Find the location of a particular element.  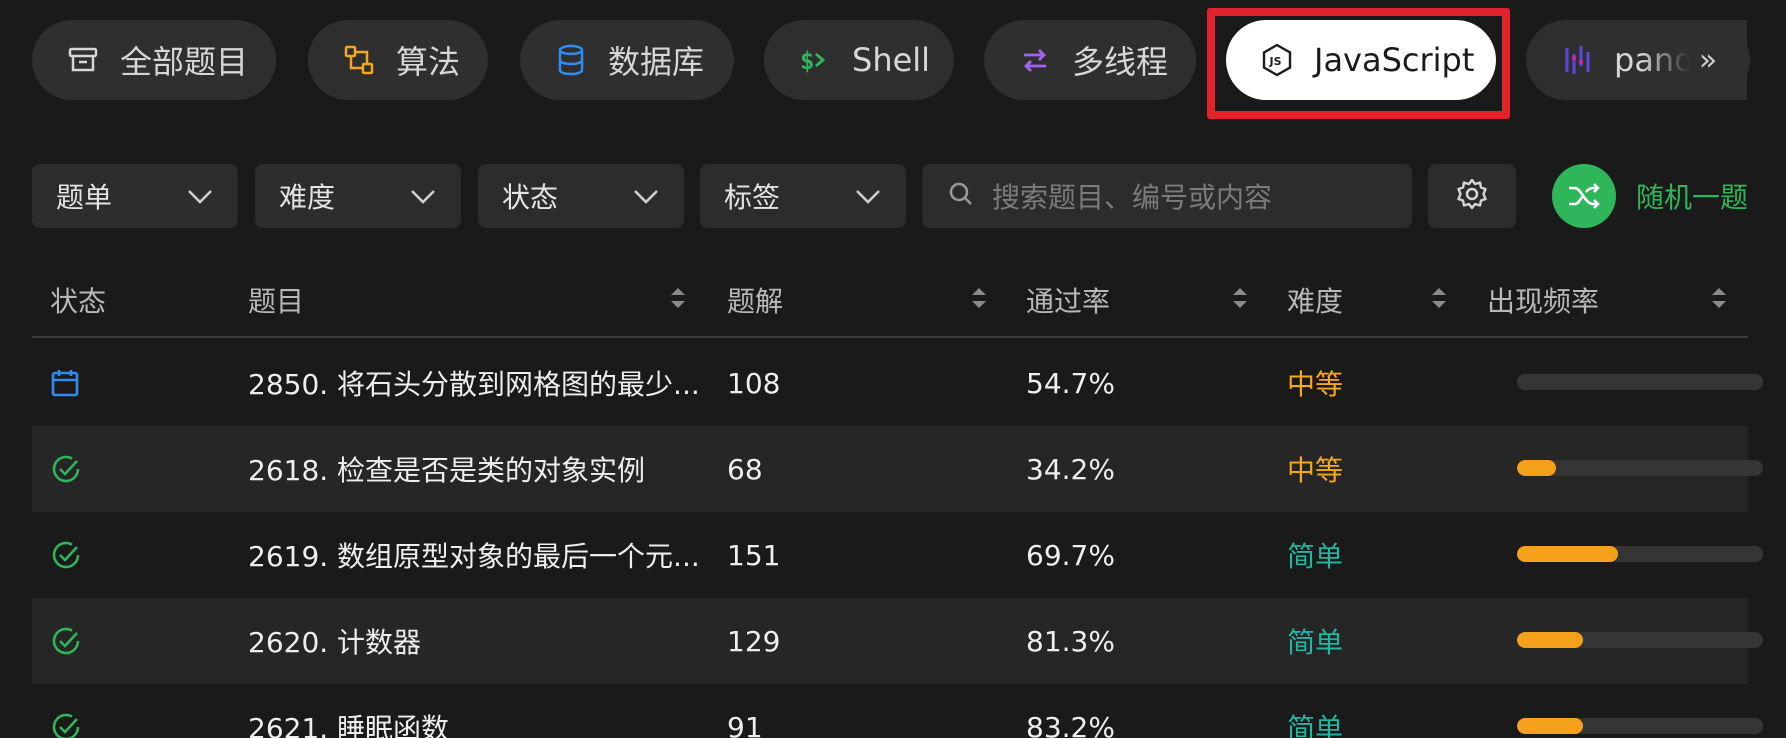

svg-text: JS is located at coordinates (1275, 61).